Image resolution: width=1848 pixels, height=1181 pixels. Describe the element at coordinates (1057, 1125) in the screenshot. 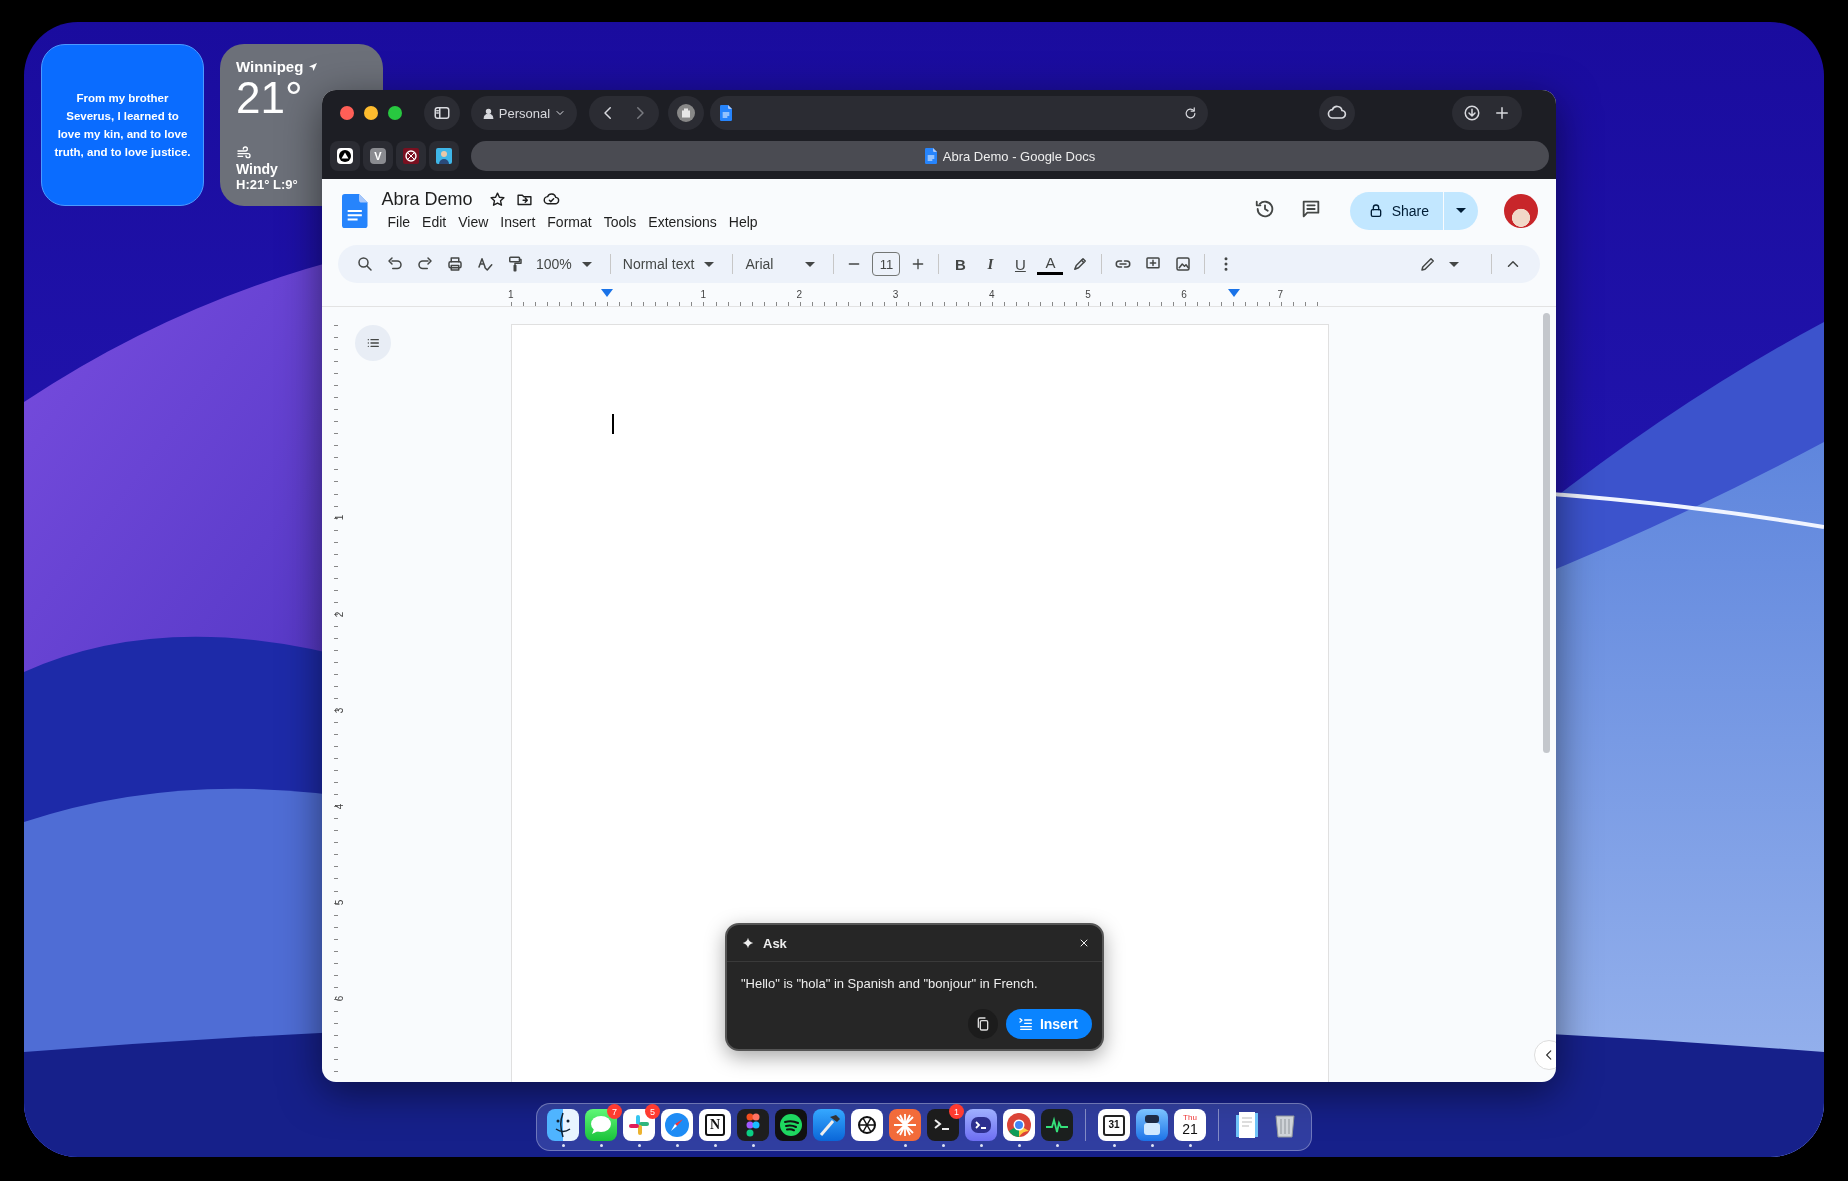

I see `pulse-icon` at that location.